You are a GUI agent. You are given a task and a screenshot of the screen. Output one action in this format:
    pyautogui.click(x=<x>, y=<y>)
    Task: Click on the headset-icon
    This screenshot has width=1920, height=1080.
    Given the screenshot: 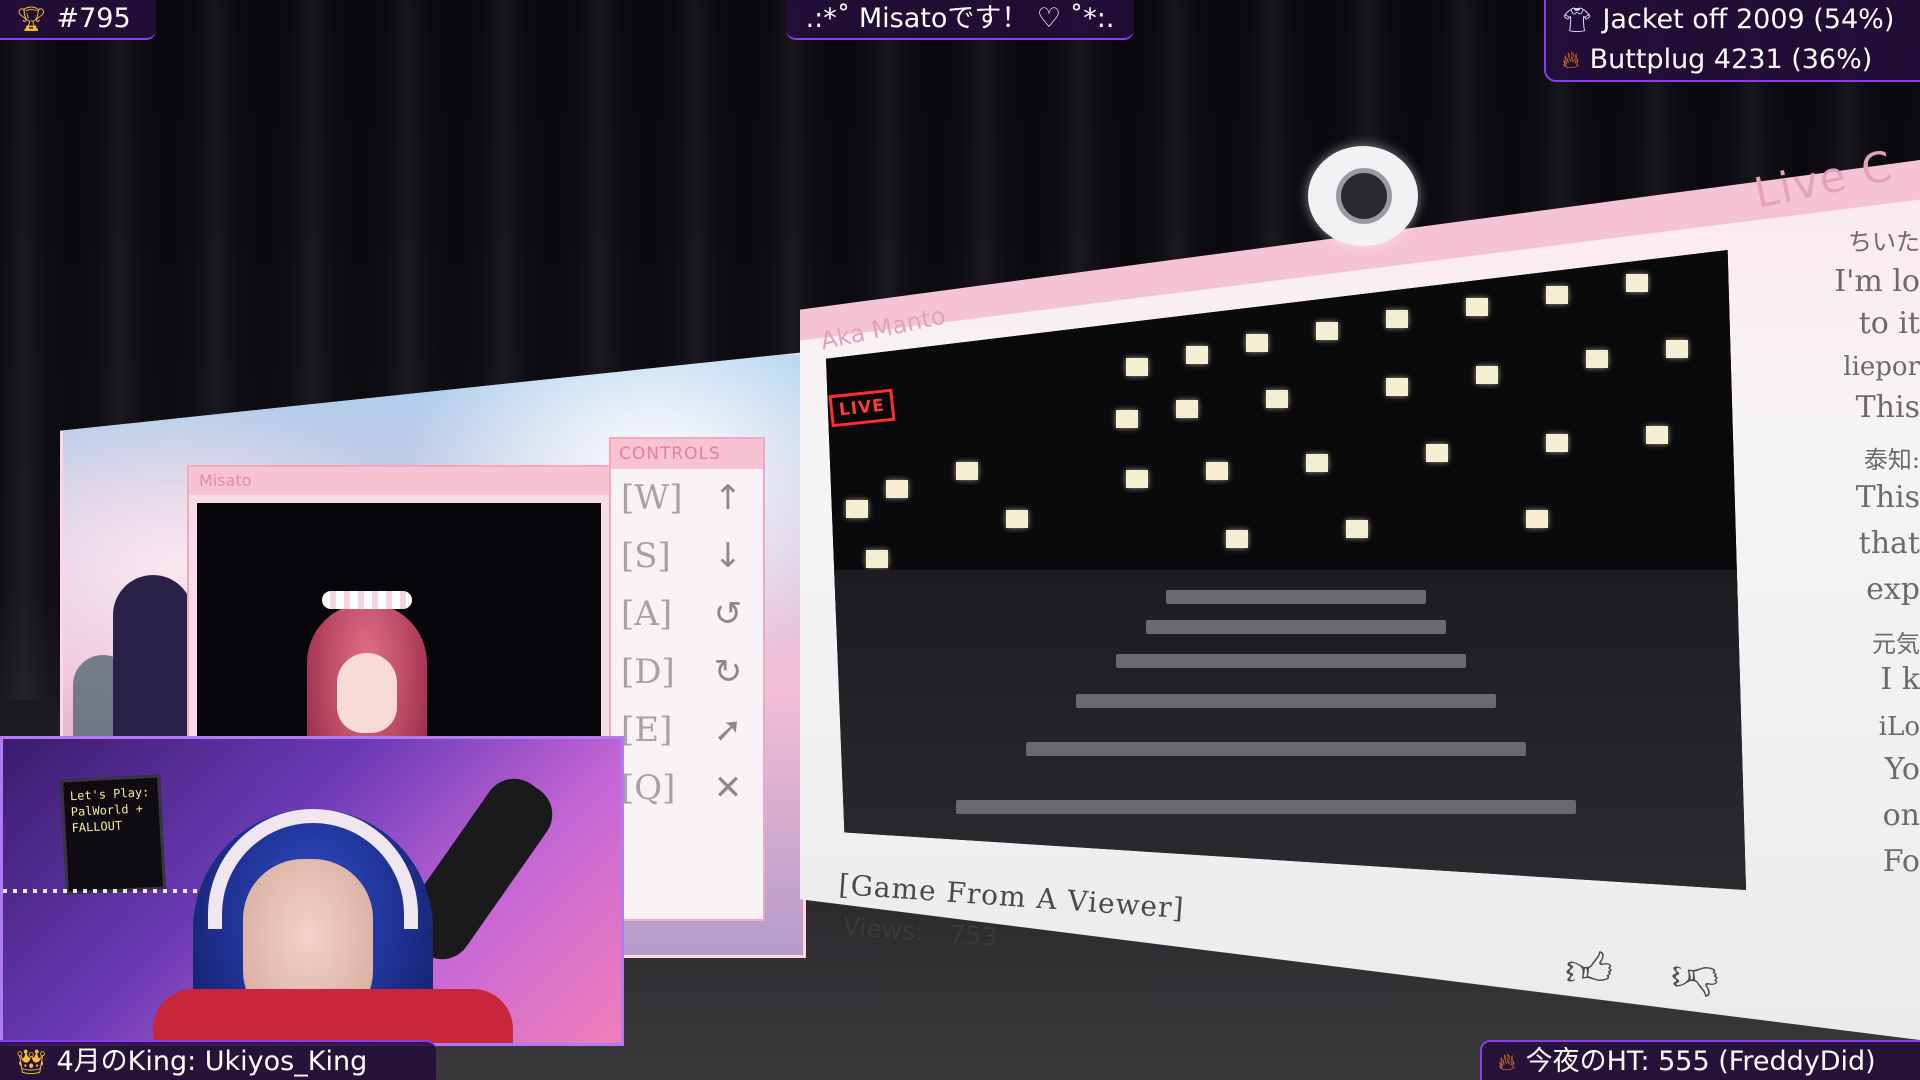 What is the action you would take?
    pyautogui.click(x=313, y=869)
    